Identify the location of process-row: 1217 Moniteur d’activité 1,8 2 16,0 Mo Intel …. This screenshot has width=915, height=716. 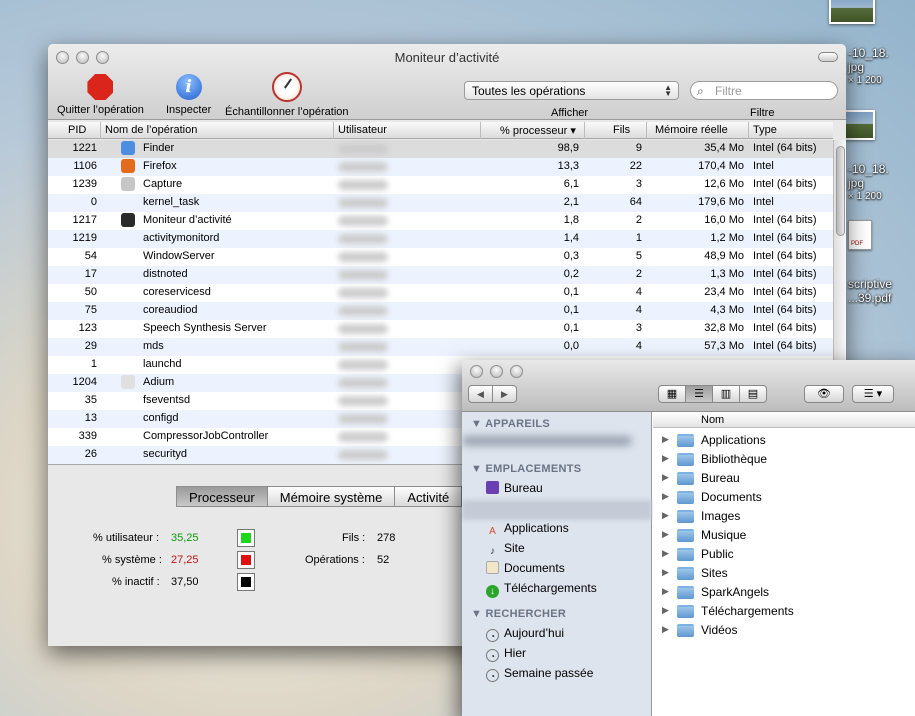
(440, 221).